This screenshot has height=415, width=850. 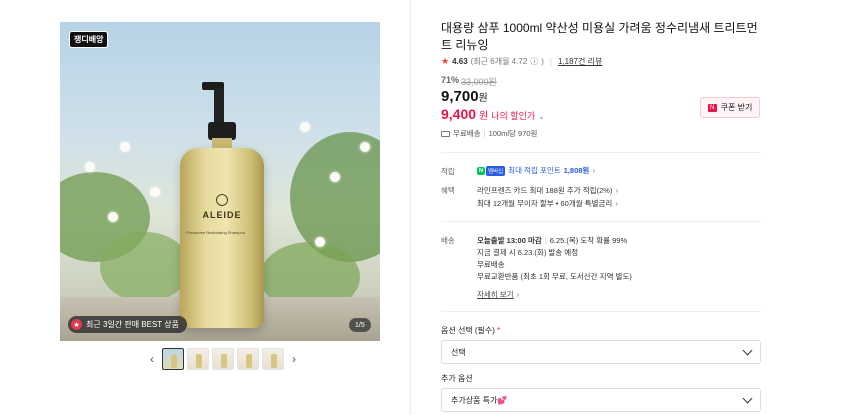 I want to click on option-select: 선택, so click(x=601, y=352).